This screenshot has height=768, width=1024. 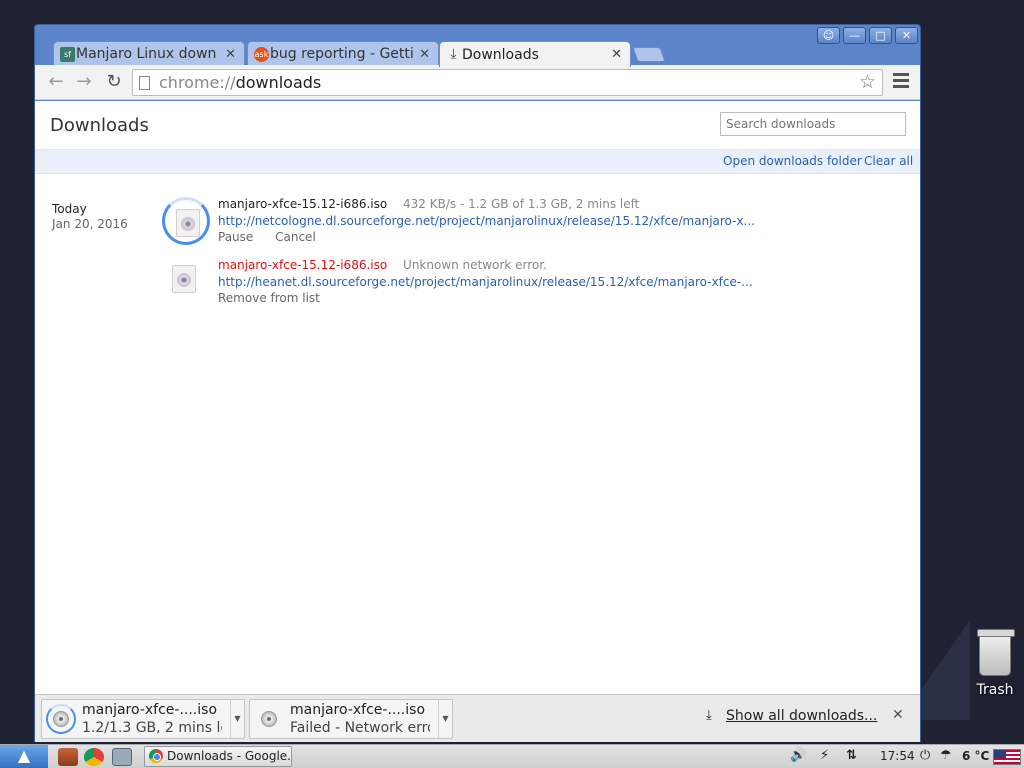 What do you see at coordinates (1007, 757) in the screenshot?
I see `keyboard-layout-flag-icon` at bounding box center [1007, 757].